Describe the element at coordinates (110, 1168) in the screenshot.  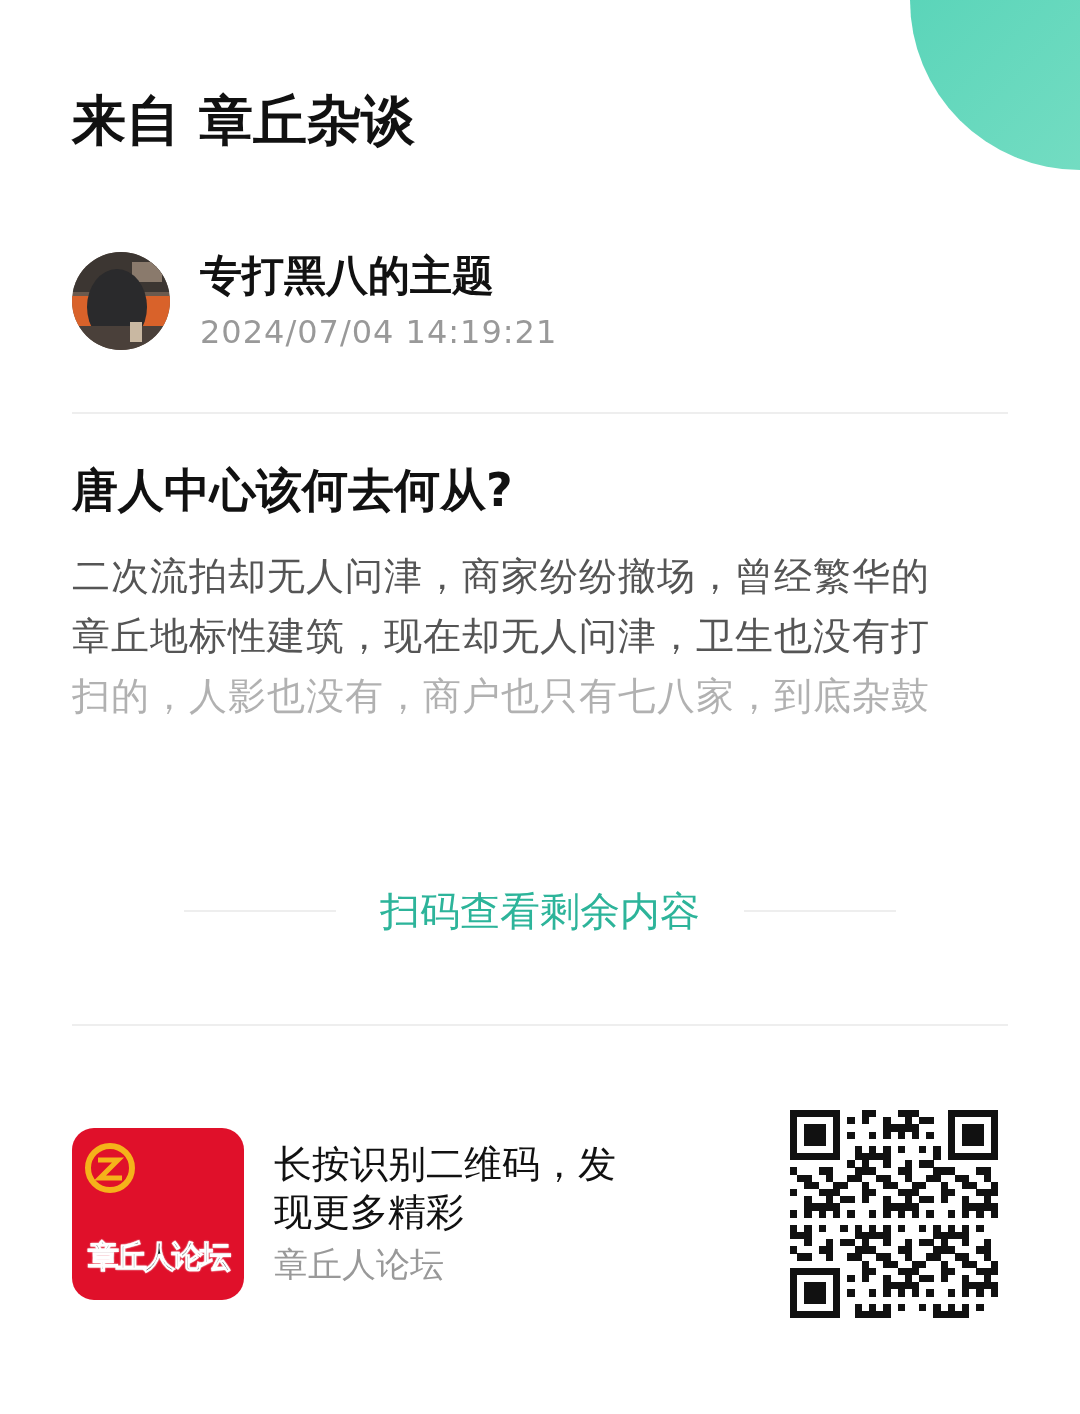
I see `logo-mark-icon` at that location.